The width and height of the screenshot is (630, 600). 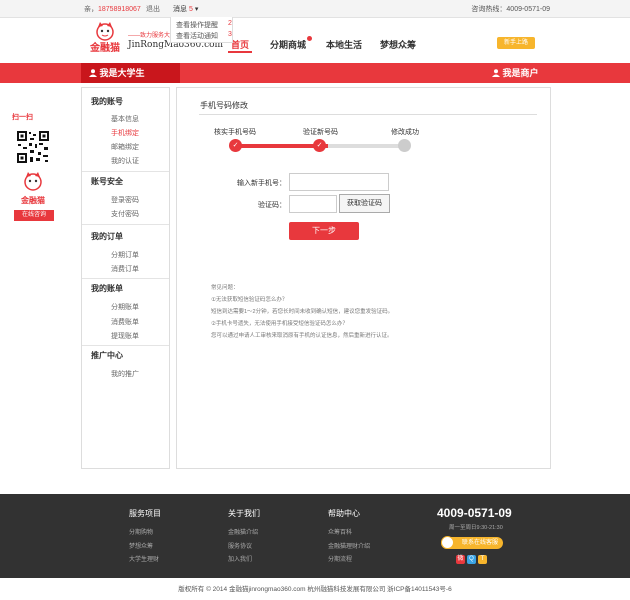 I want to click on nav-local-life: 本地生活, so click(x=344, y=44).